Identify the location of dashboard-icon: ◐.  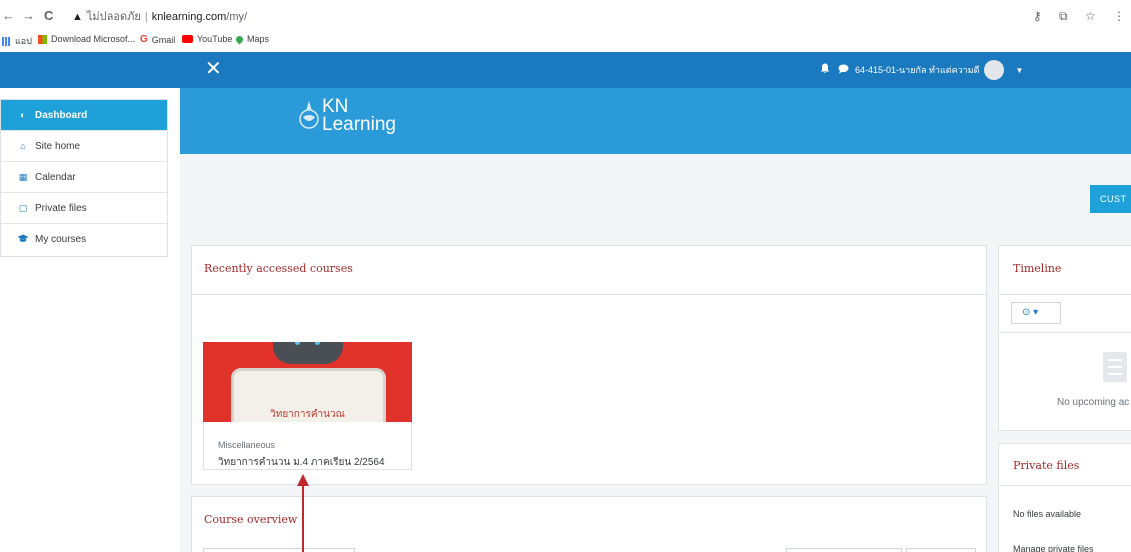
(23, 115).